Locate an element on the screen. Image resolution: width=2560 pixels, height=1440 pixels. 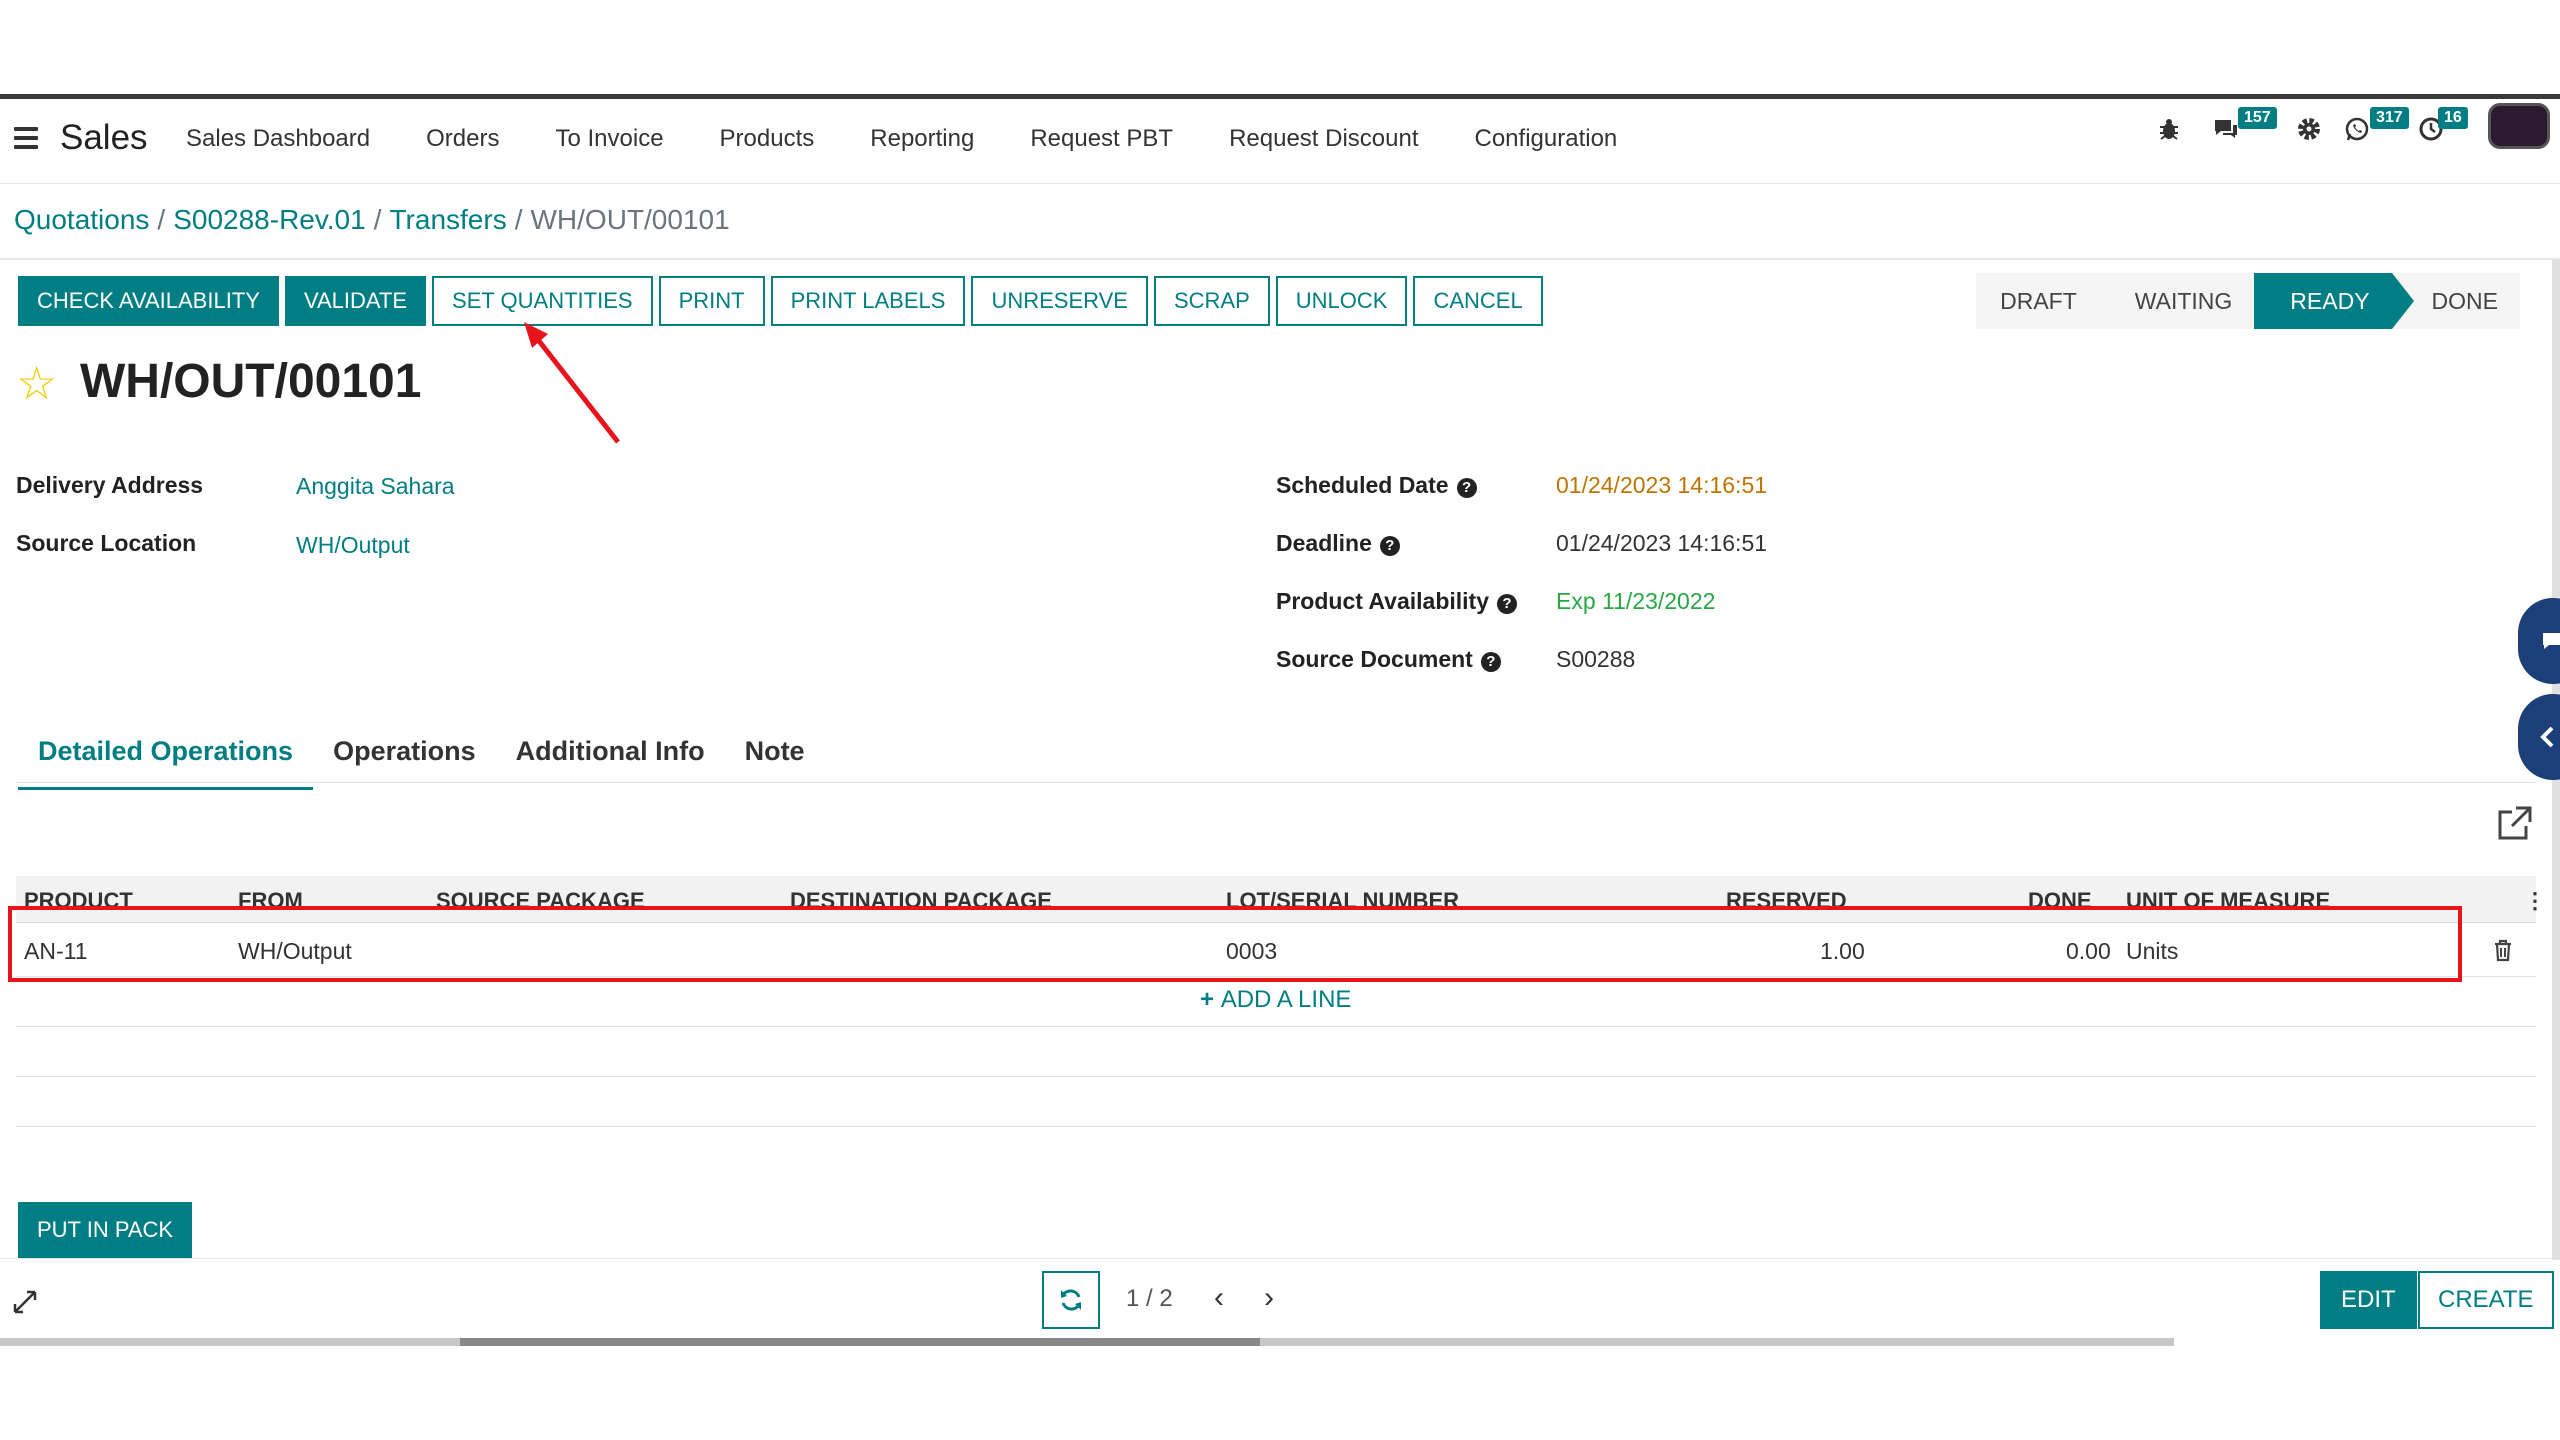
print-labels-button: PRINT LABELS is located at coordinates (868, 301).